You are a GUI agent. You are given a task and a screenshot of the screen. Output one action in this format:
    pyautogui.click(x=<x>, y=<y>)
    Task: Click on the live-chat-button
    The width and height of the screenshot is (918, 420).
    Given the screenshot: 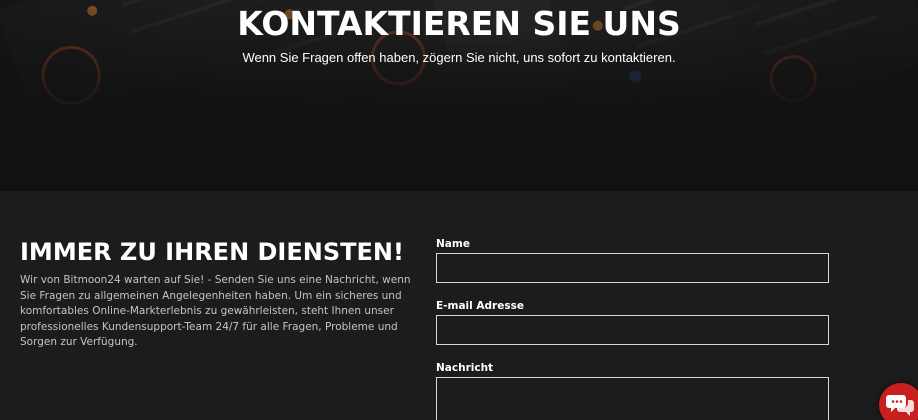 What is the action you would take?
    pyautogui.click(x=898, y=401)
    